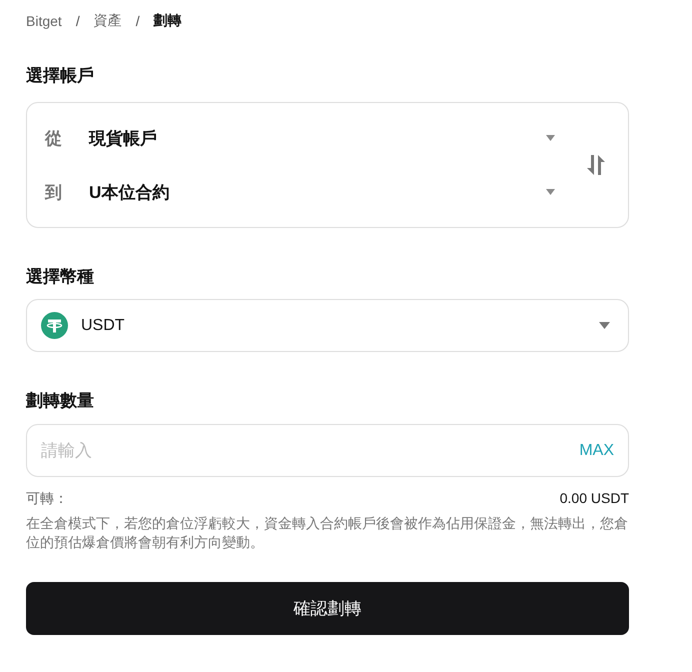  What do you see at coordinates (108, 21) in the screenshot?
I see `breadcrumb-item: 資產` at bounding box center [108, 21].